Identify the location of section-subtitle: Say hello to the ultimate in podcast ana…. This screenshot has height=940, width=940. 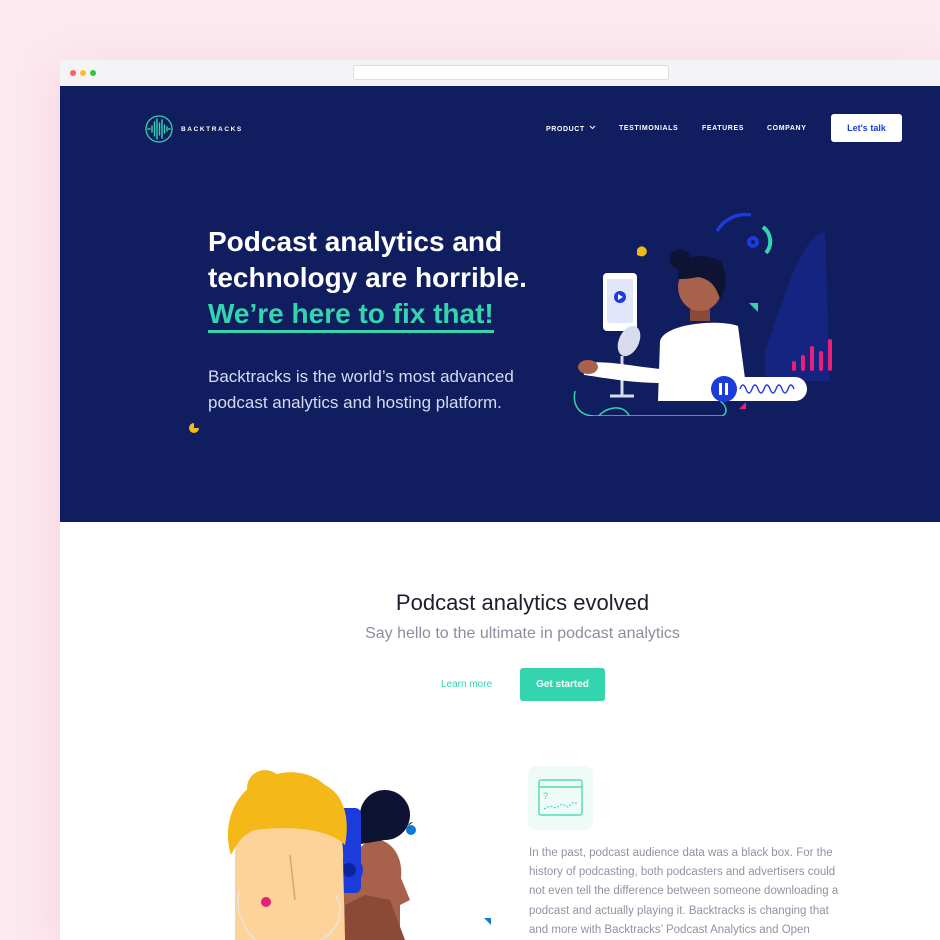
(522, 633).